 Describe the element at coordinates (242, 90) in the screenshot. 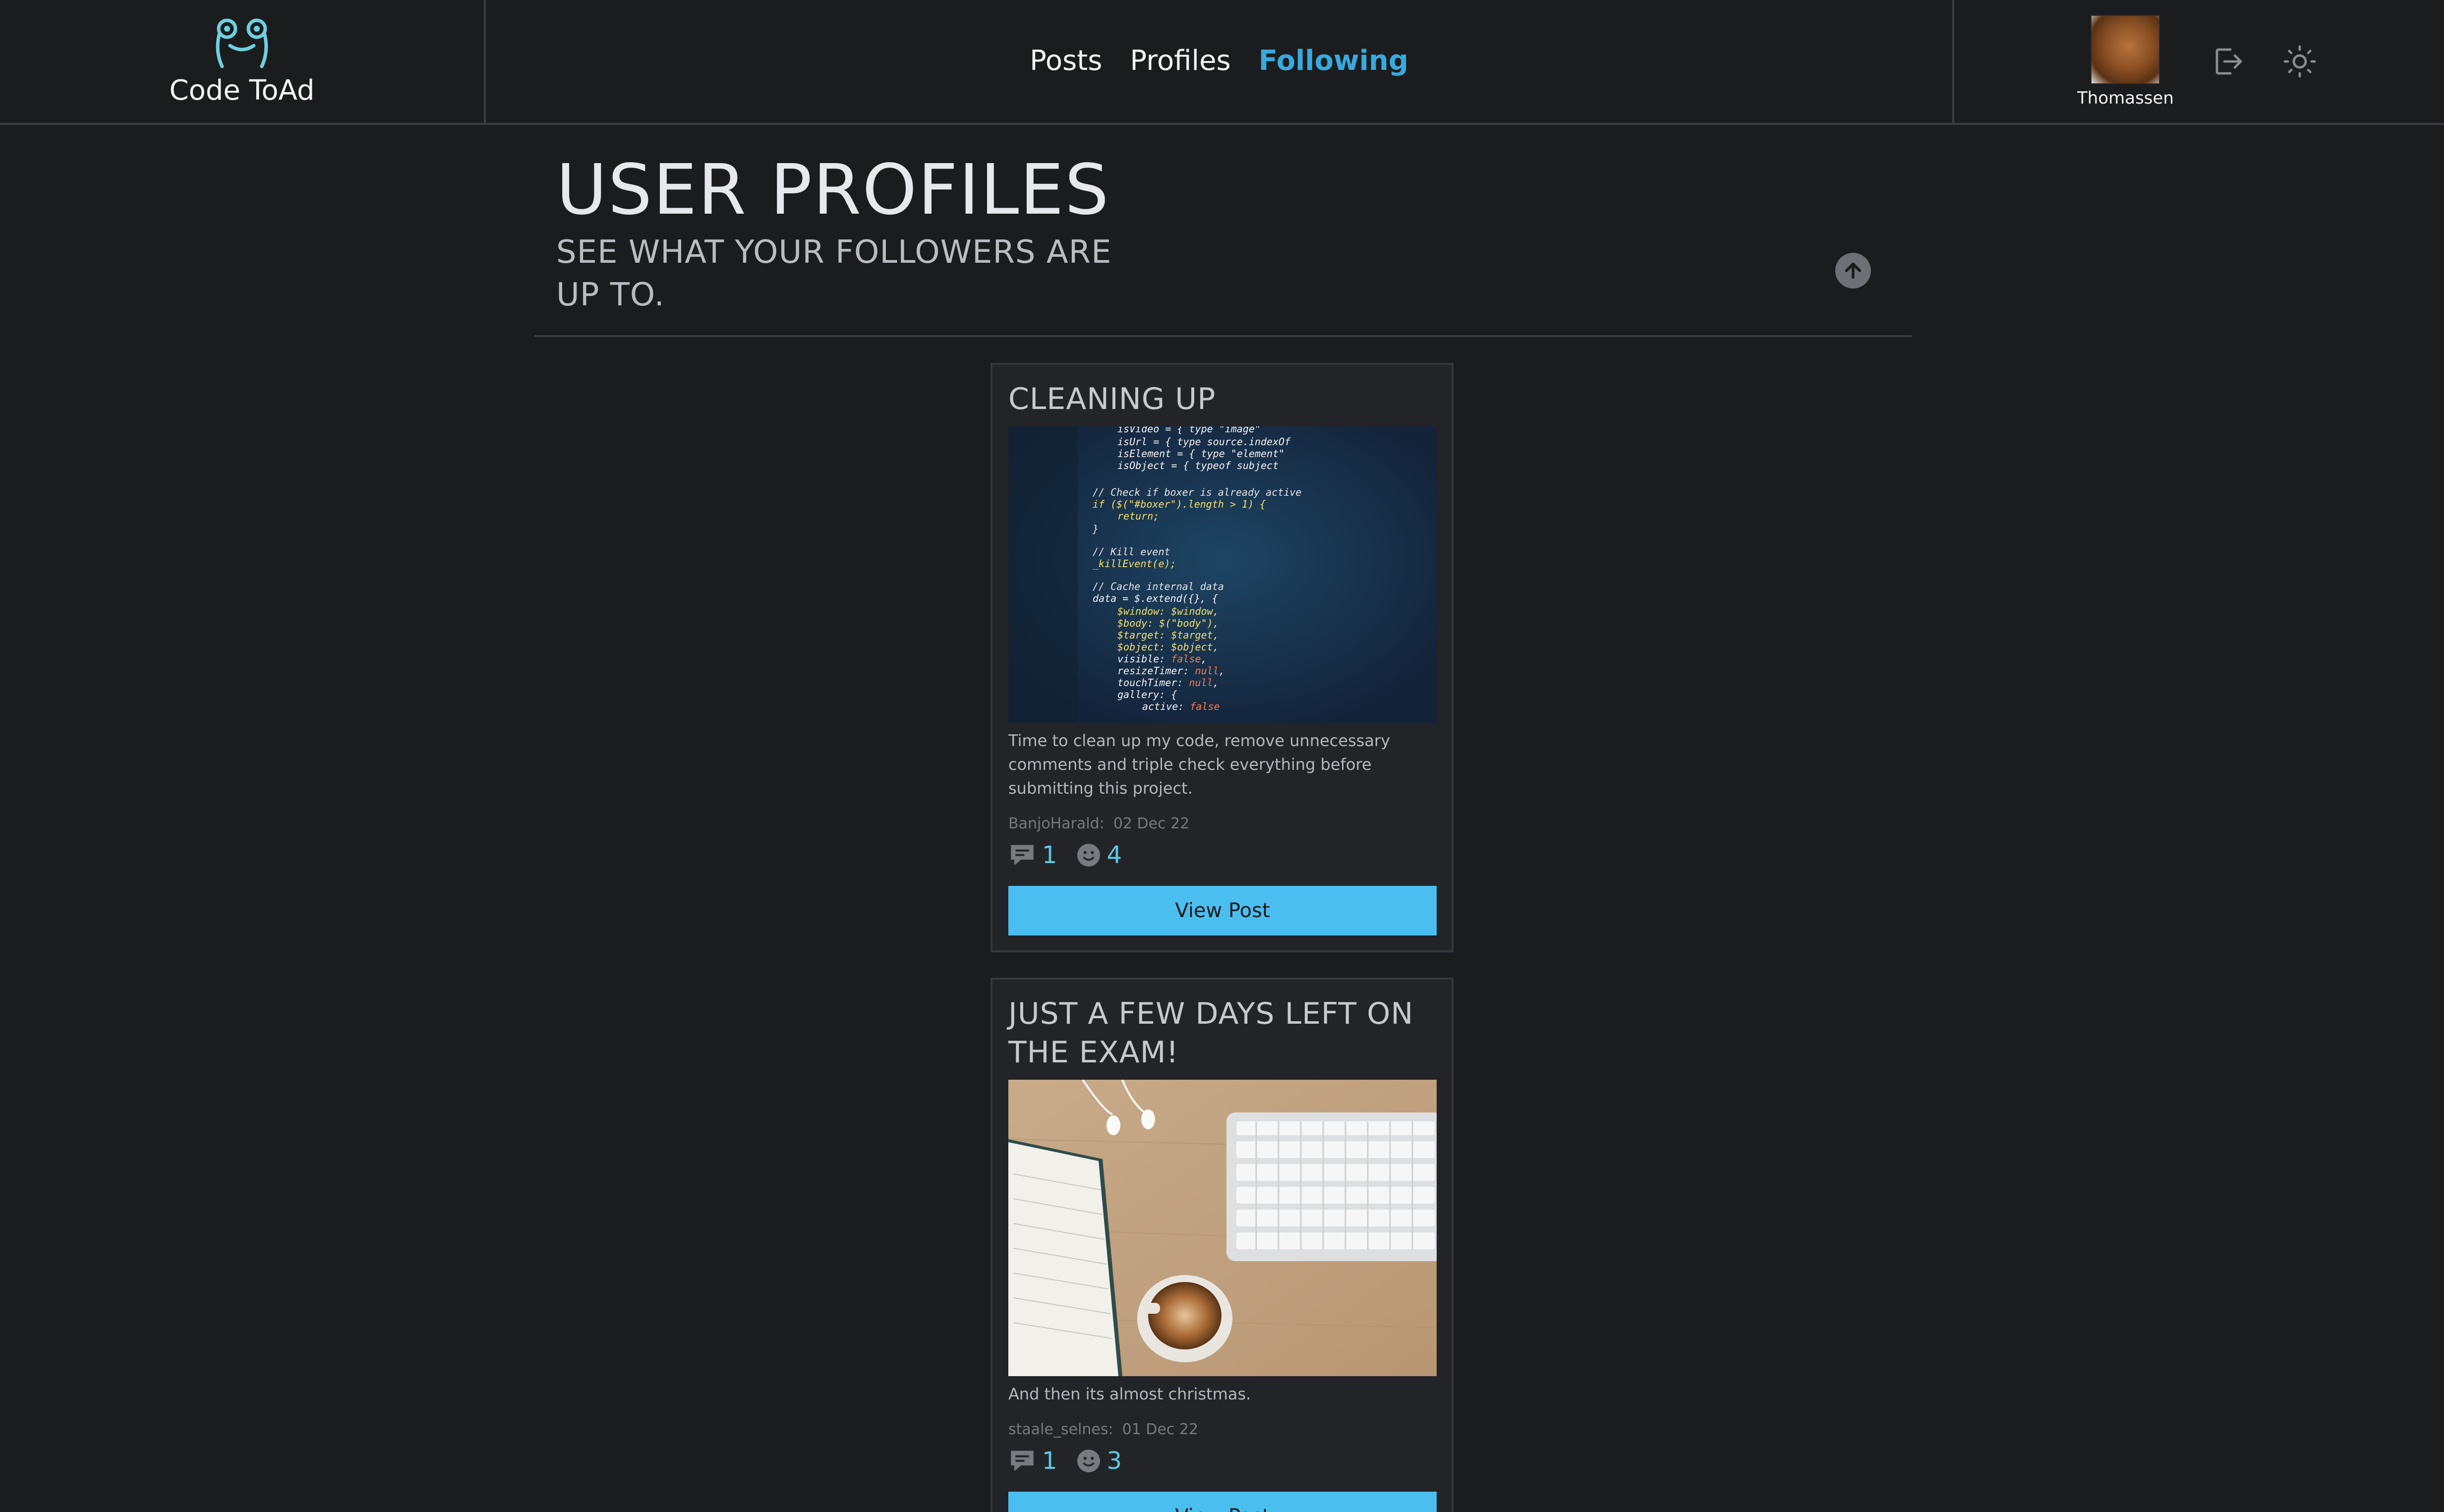

I see `brand-name: Code ToAd` at that location.